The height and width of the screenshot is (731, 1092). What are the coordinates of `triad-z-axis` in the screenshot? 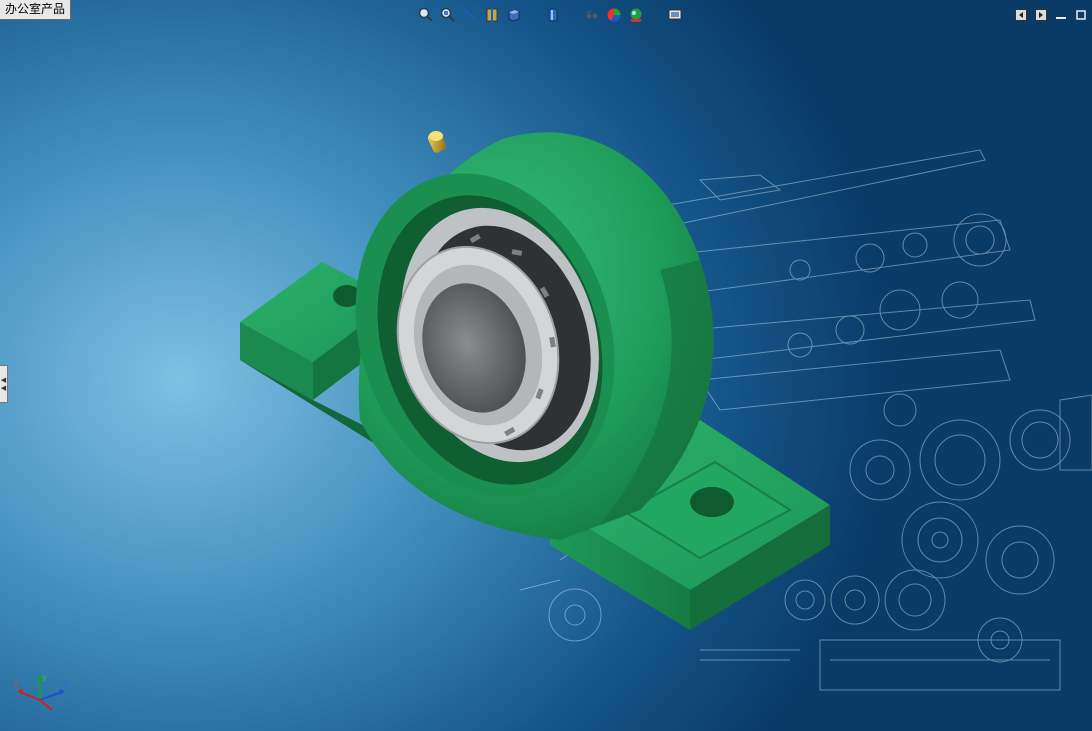 It's located at (51, 696).